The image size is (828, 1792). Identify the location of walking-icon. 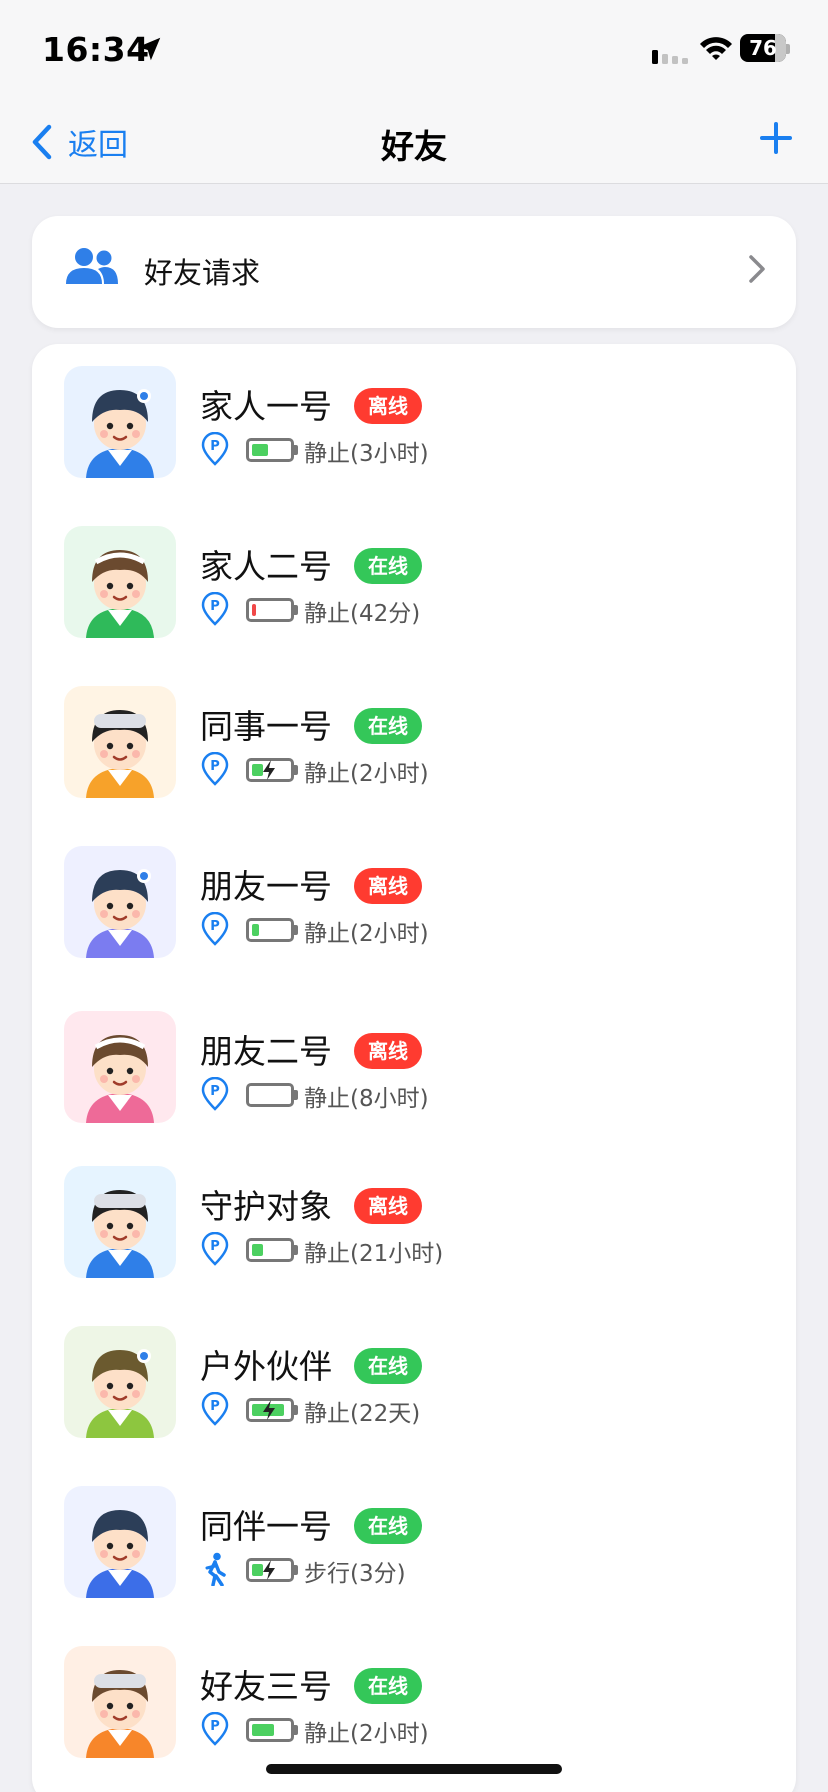
(215, 1569).